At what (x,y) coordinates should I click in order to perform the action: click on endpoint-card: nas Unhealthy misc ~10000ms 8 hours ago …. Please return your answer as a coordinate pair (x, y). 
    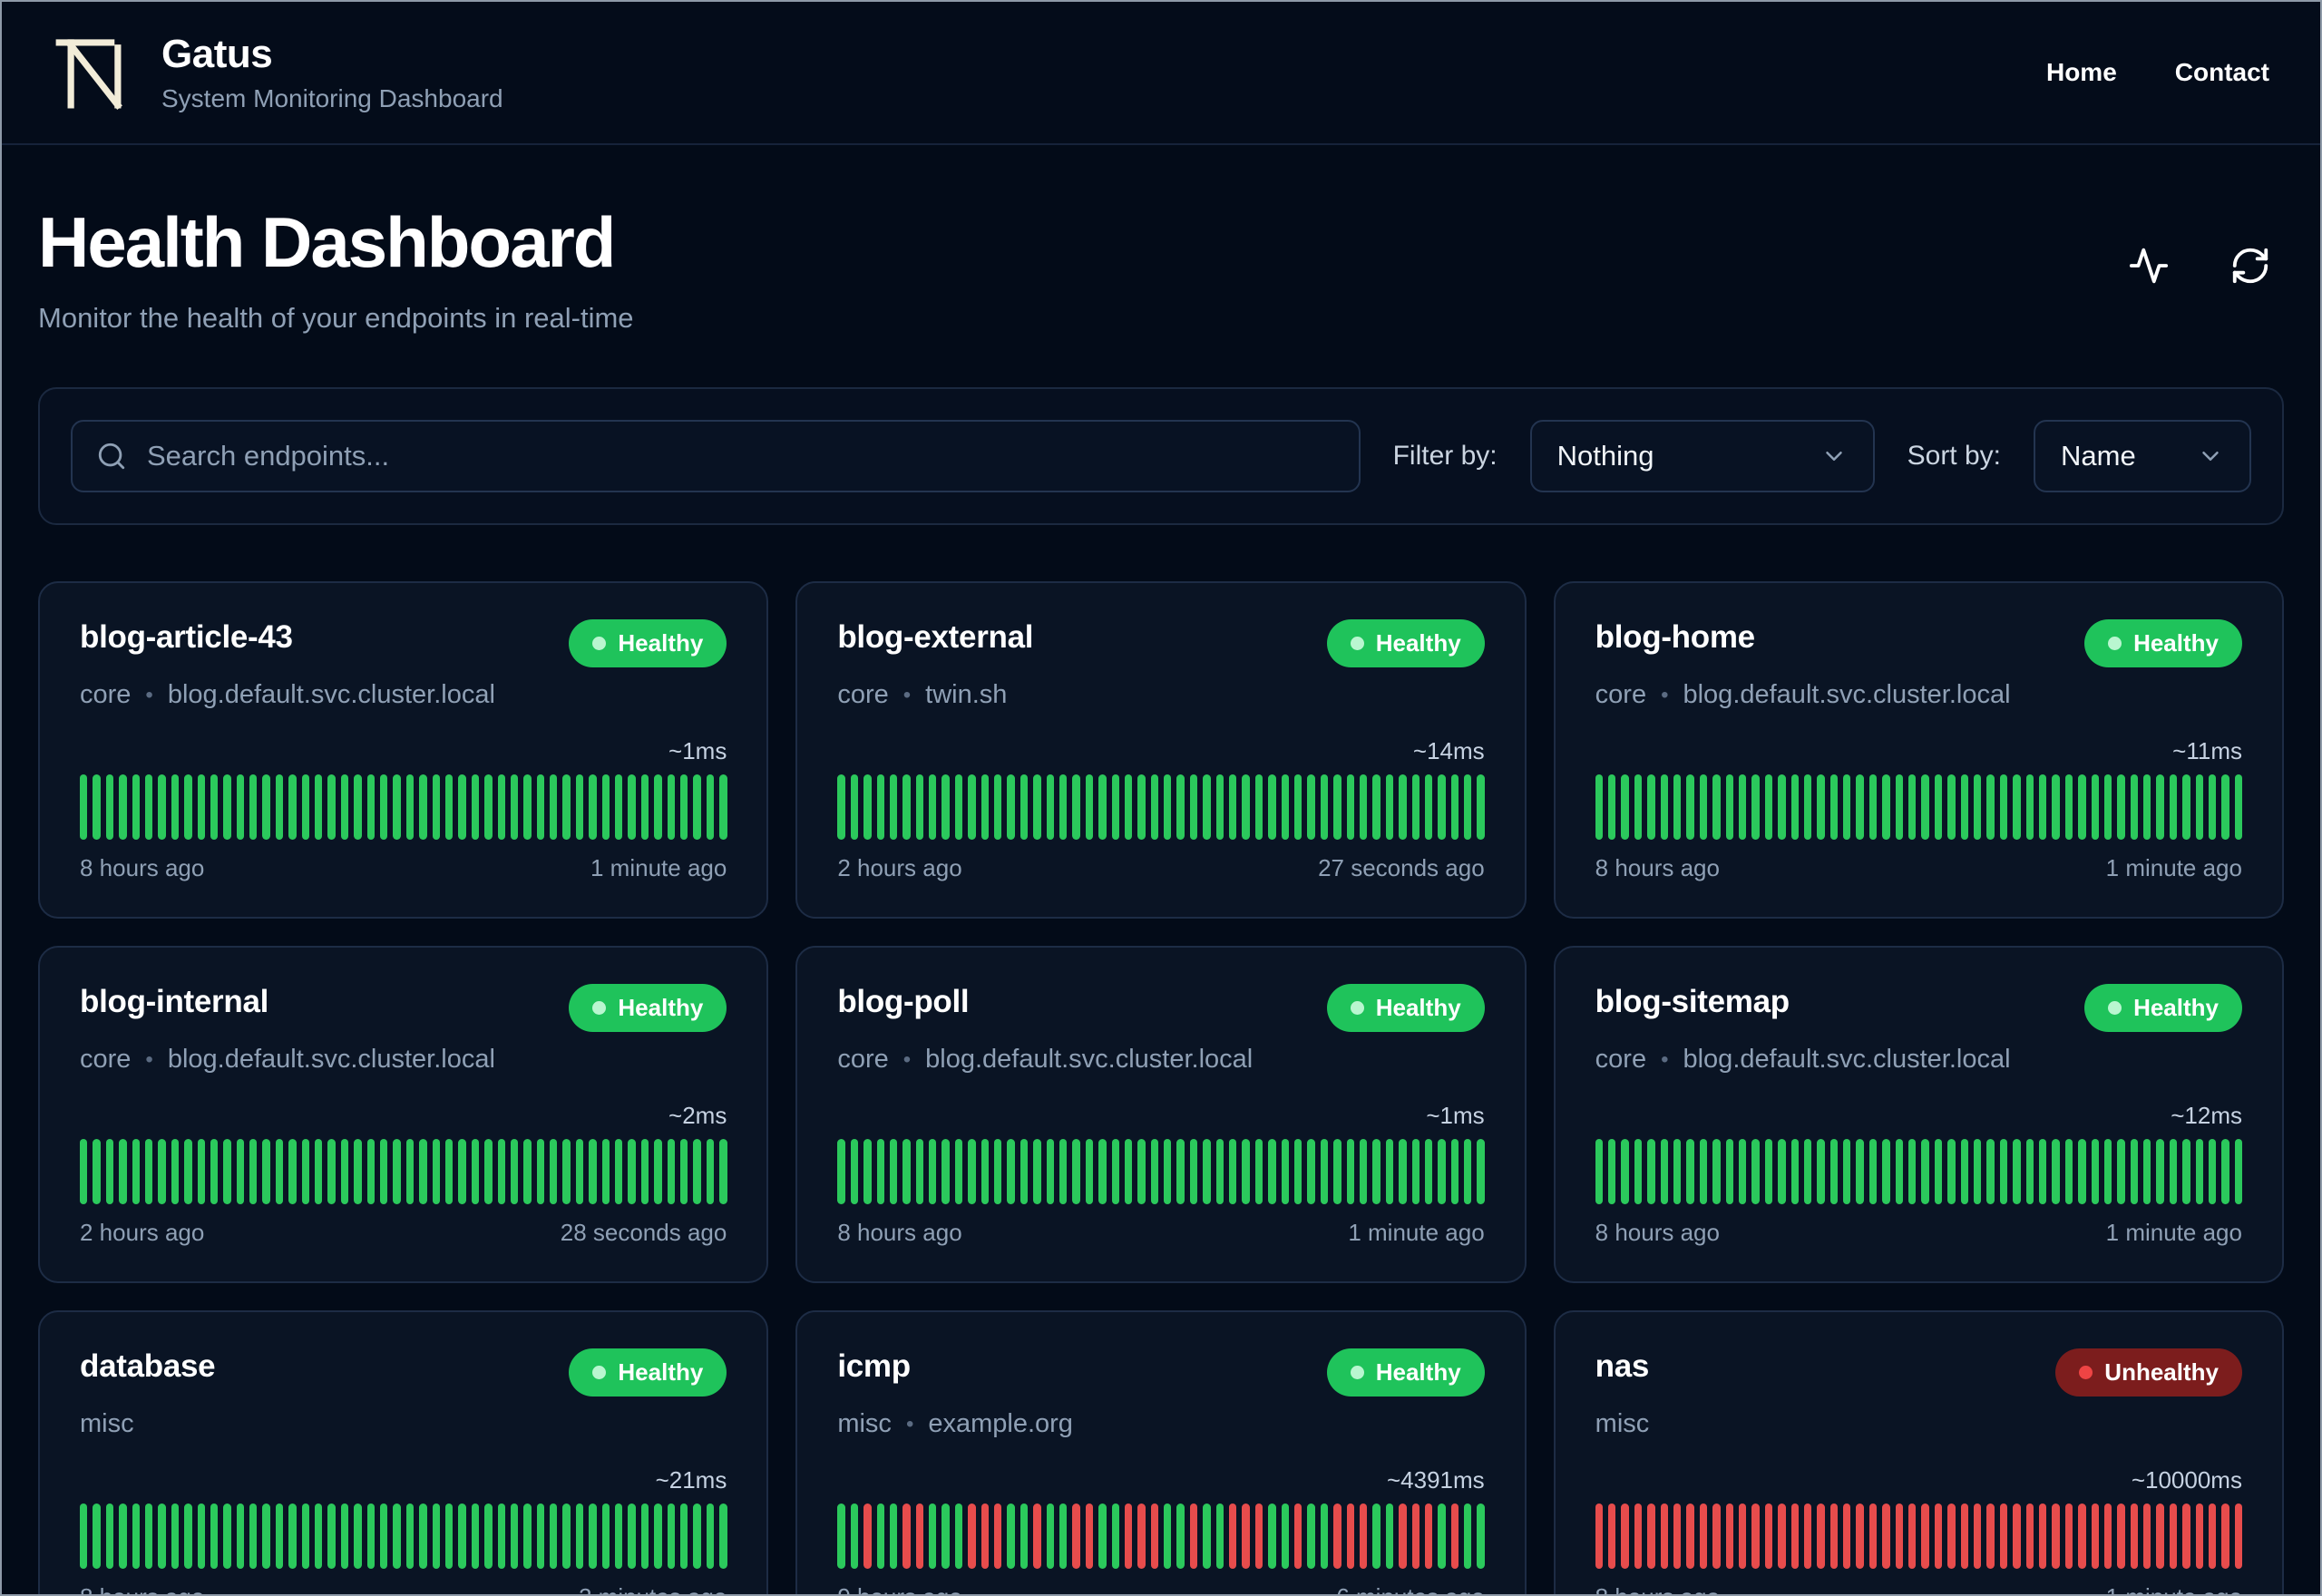
    Looking at the image, I should click on (1918, 1452).